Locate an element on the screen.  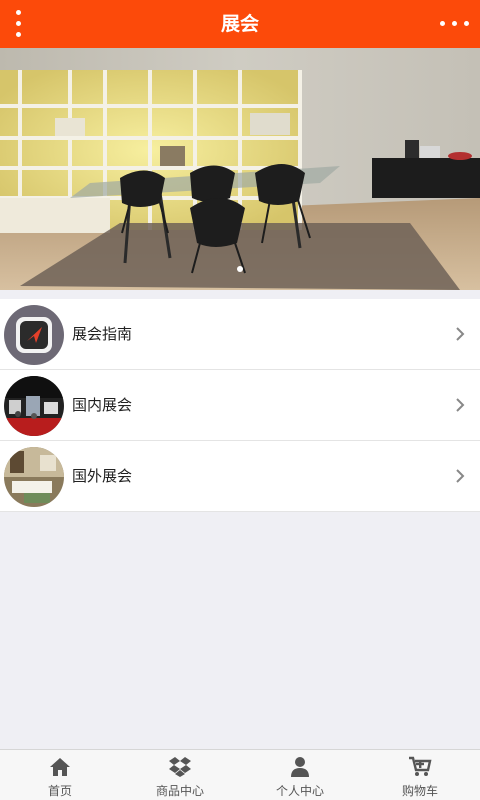
tab-label: 购物车 is located at coordinates (419, 791).